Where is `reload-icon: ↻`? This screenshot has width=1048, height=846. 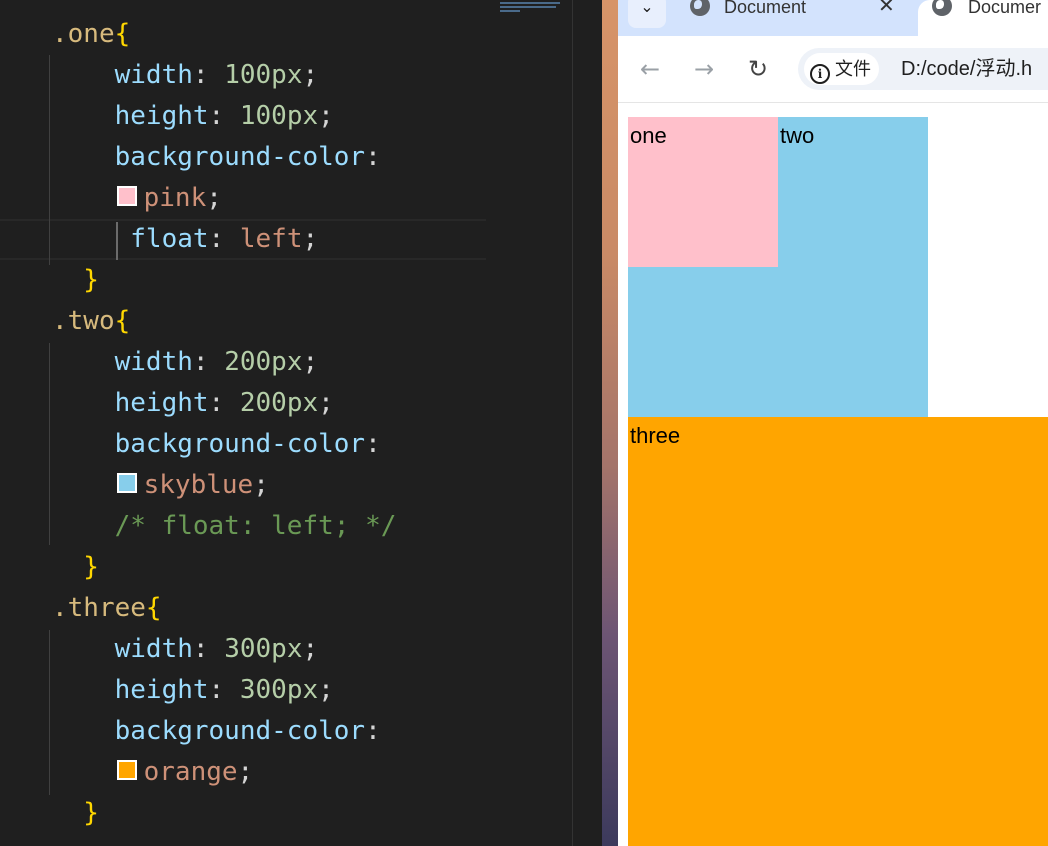
reload-icon: ↻ is located at coordinates (758, 69).